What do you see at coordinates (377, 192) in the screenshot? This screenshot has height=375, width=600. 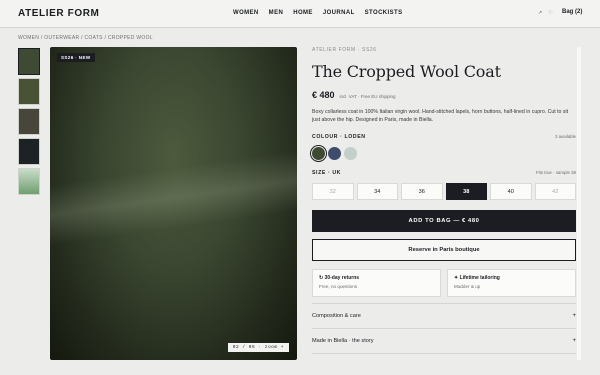 I see `size-option-34: 34` at bounding box center [377, 192].